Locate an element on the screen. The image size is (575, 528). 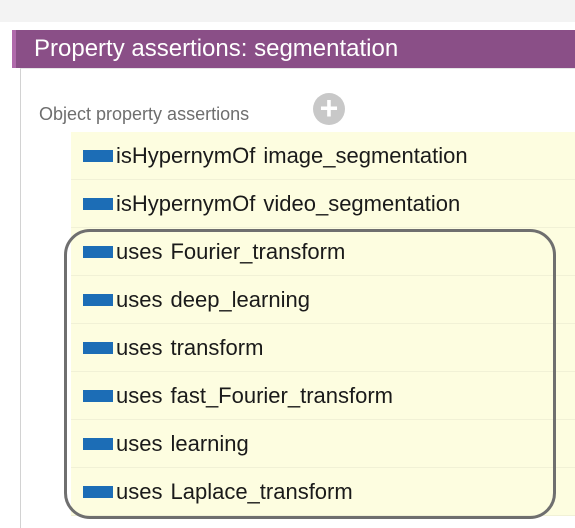
left-edge is located at coordinates (3, 275).